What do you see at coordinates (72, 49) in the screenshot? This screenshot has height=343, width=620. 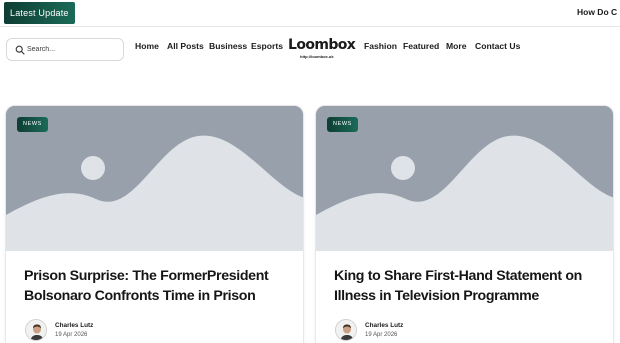 I see `search-input` at bounding box center [72, 49].